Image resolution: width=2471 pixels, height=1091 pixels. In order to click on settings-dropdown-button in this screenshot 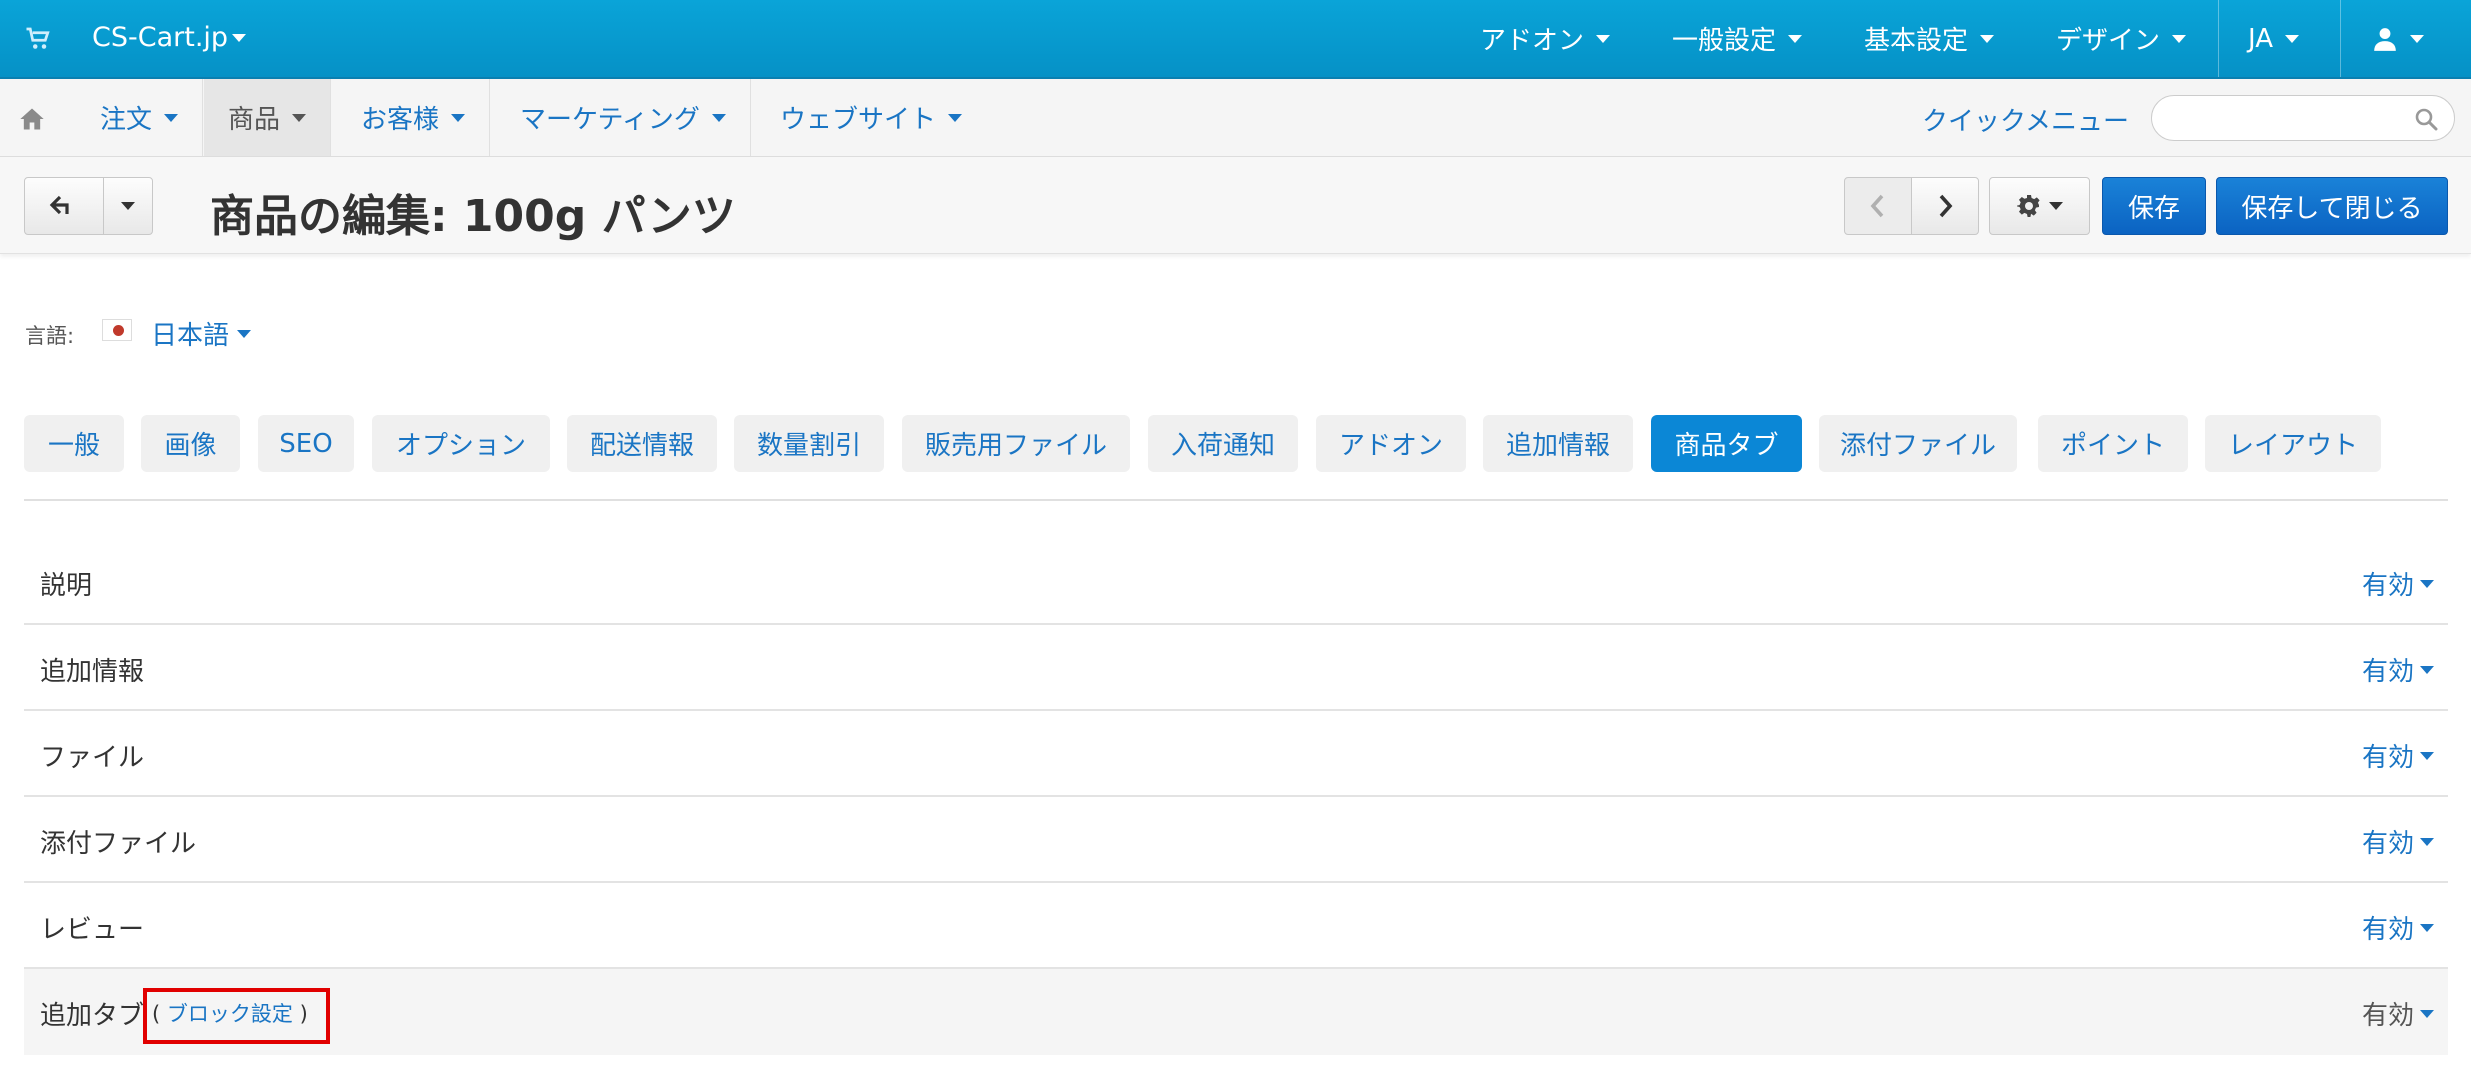, I will do `click(2039, 206)`.